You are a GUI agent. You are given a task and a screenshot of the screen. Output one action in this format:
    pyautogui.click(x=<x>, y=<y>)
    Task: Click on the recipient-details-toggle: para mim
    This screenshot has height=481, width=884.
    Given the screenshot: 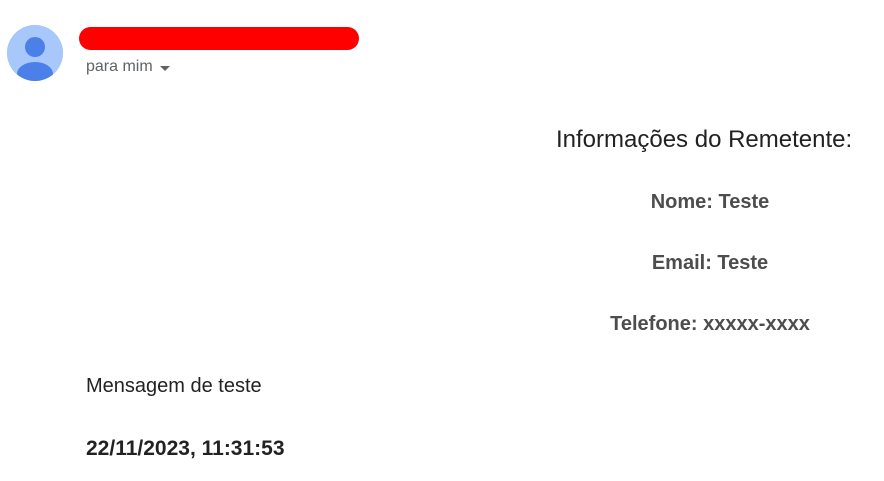 What is the action you would take?
    pyautogui.click(x=128, y=67)
    